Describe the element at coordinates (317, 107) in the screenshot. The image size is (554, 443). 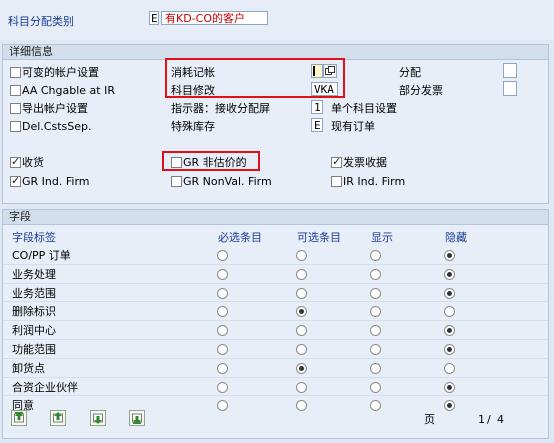
I see `indicator-field: 1` at that location.